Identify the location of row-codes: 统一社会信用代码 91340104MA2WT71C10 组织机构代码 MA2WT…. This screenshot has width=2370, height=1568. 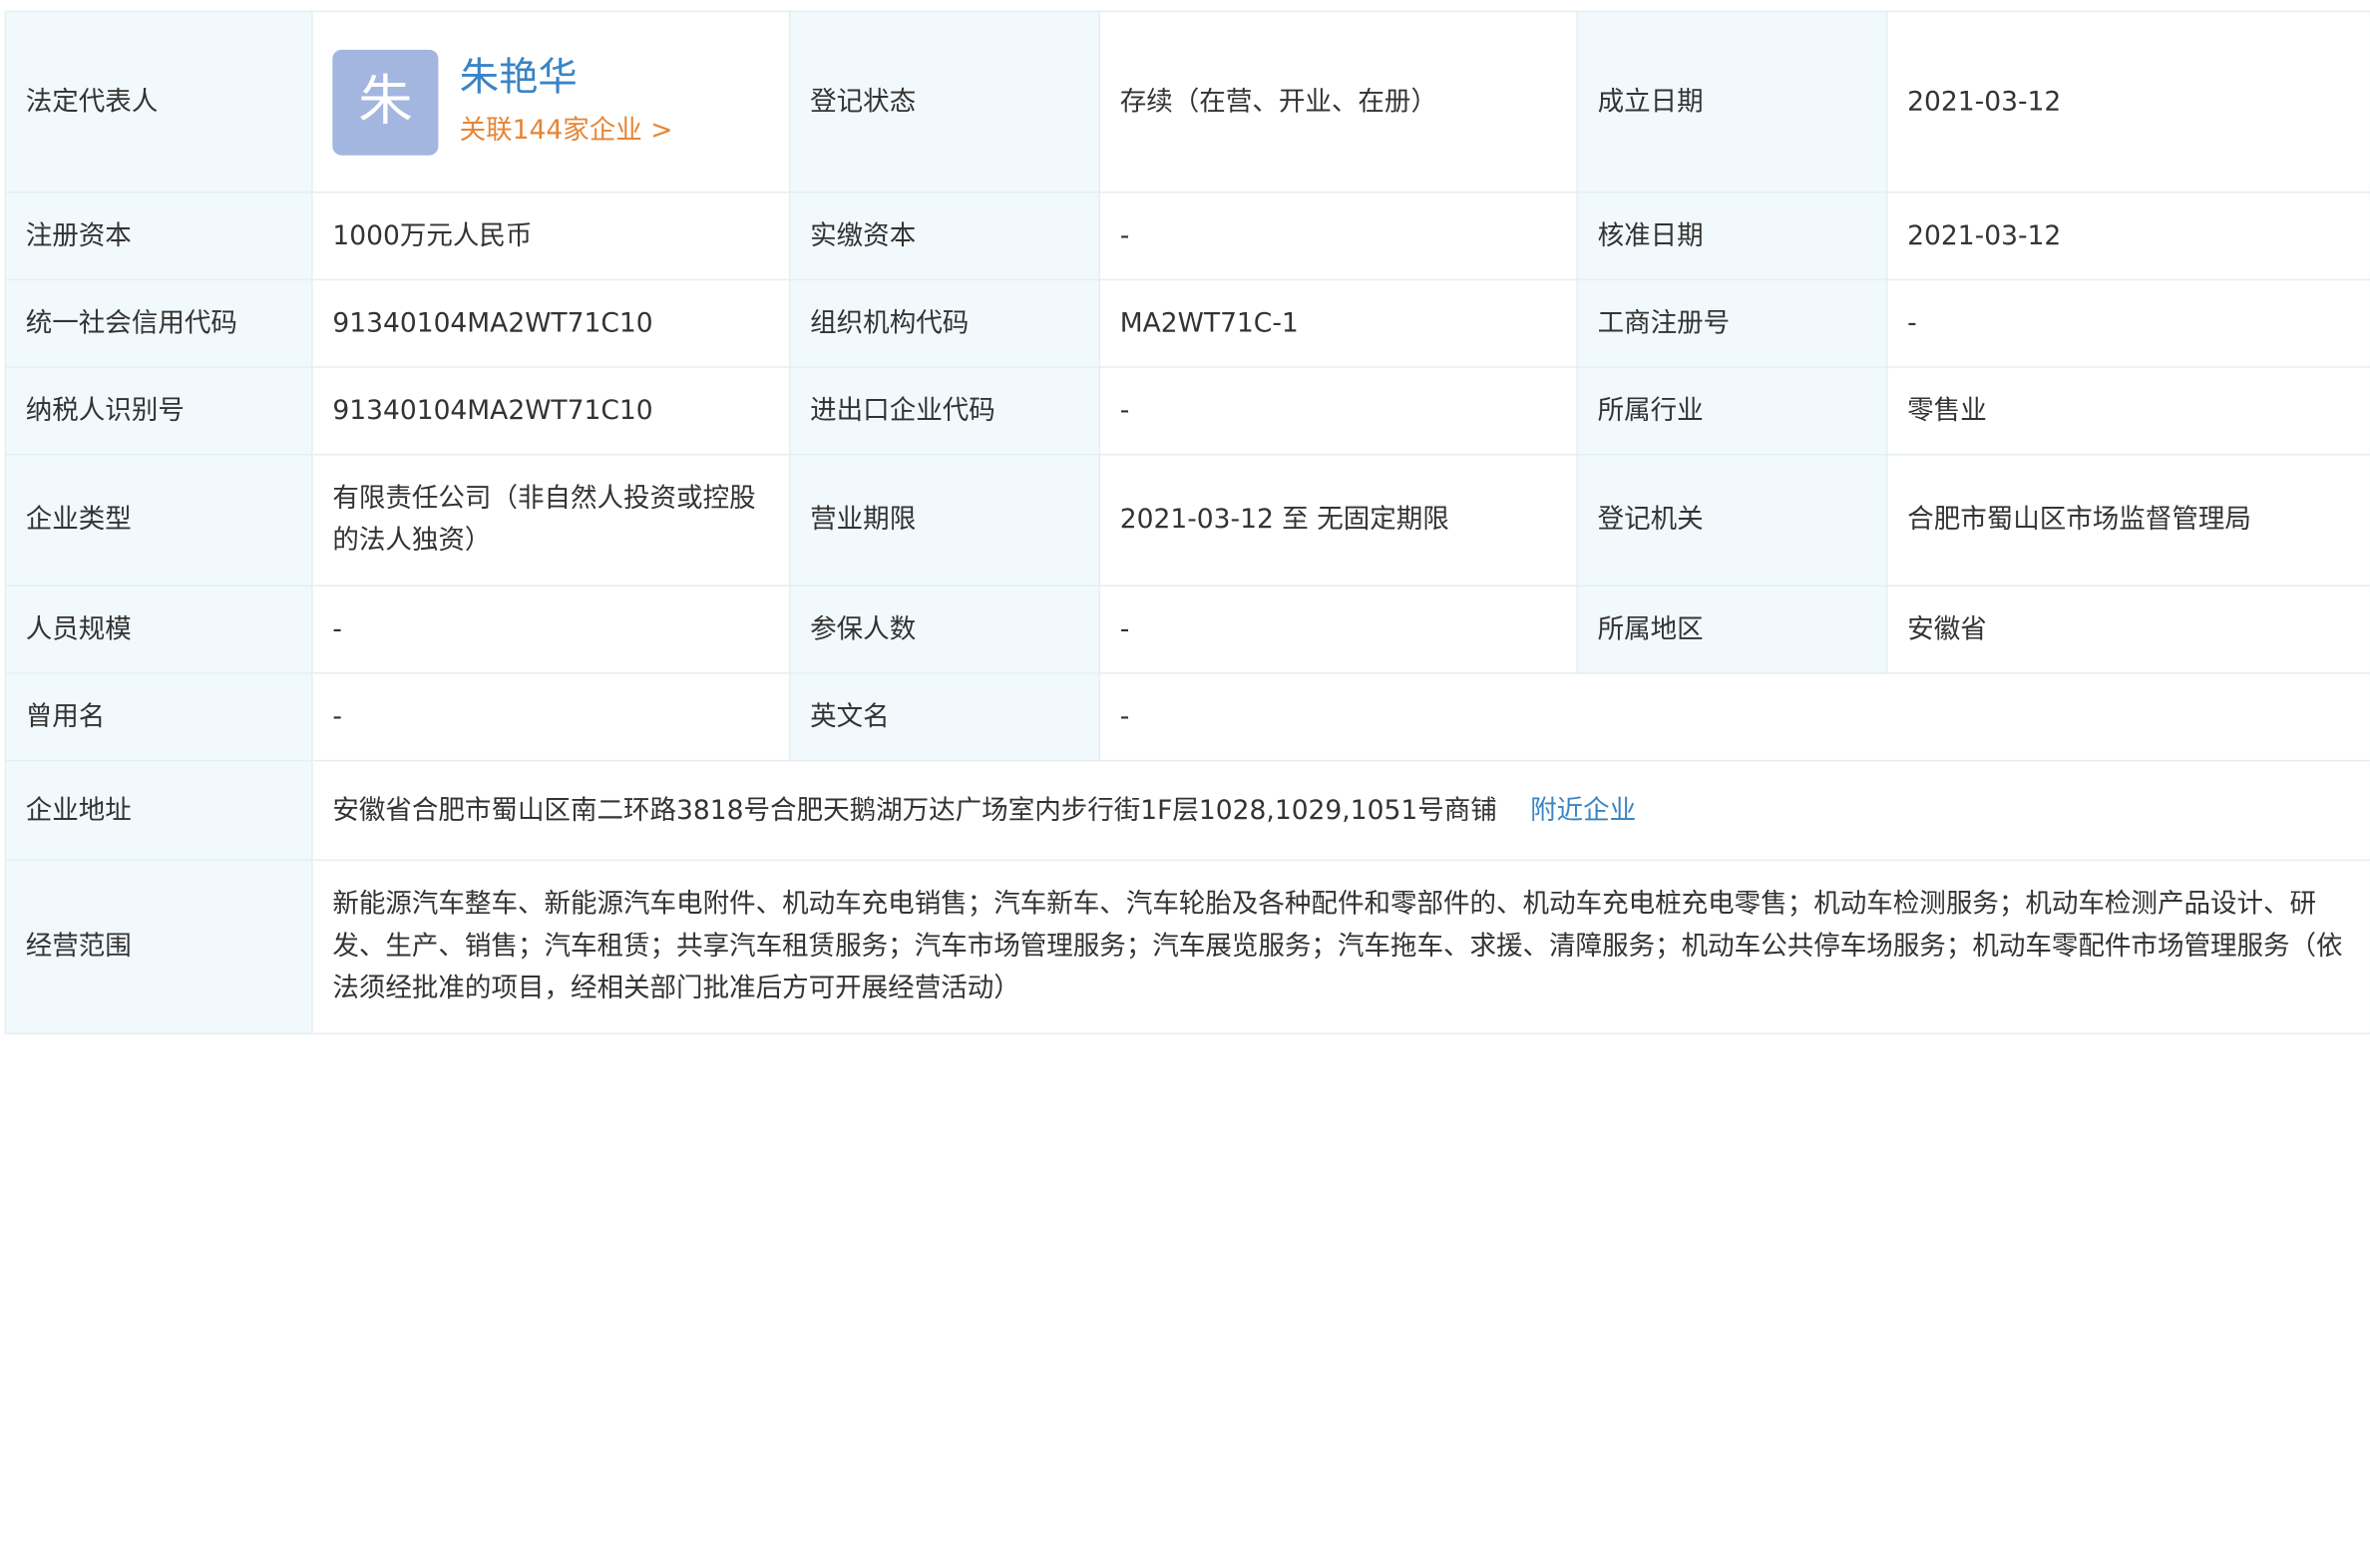
(1187, 323).